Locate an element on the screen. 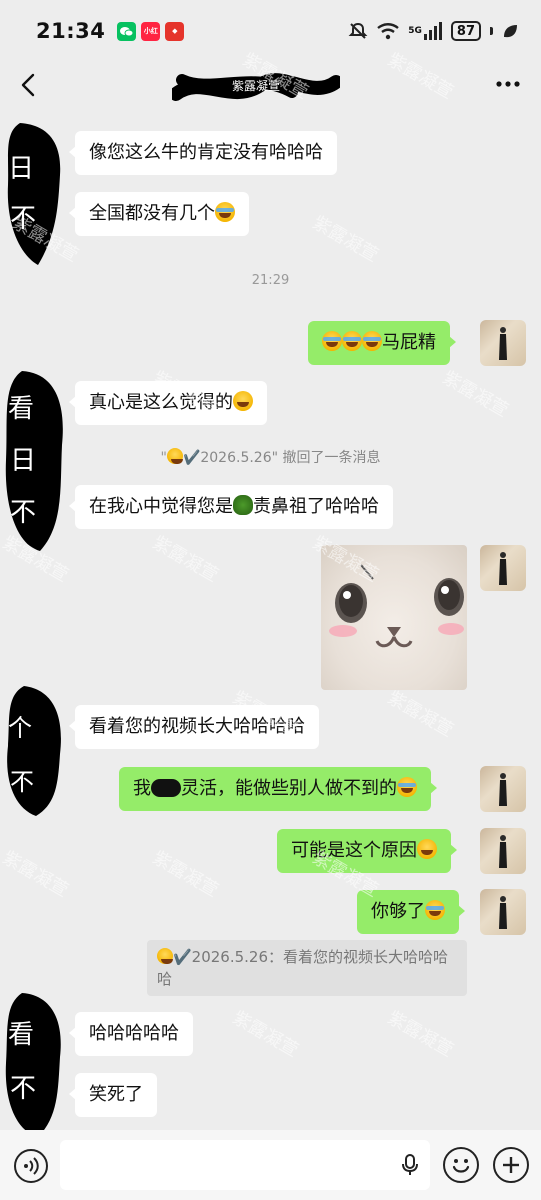  more-actions-button is located at coordinates (511, 1165).